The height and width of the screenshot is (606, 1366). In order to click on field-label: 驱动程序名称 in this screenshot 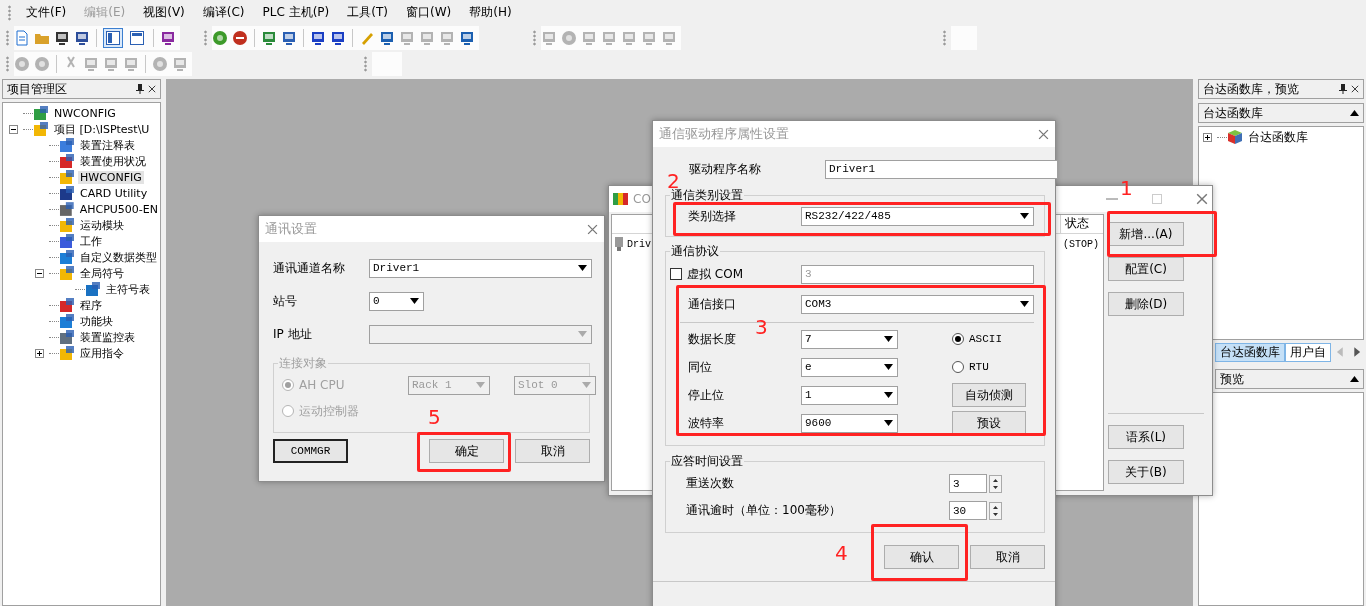, I will do `click(725, 169)`.